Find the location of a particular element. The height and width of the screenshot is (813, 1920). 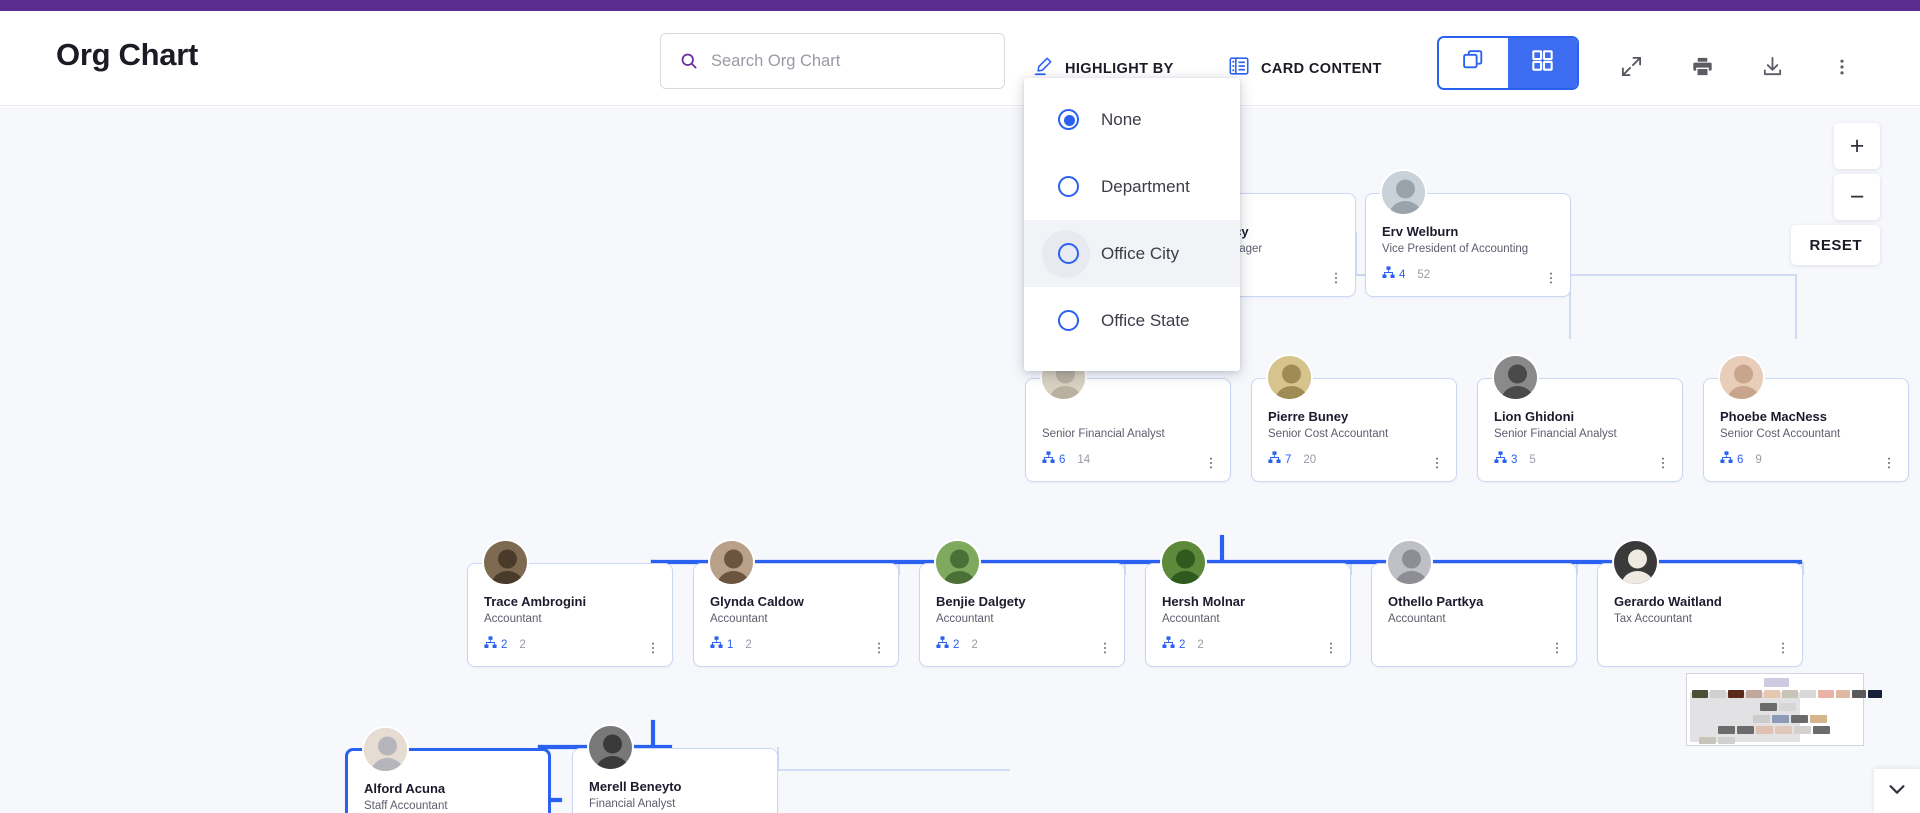

tree-view-button is located at coordinates (1473, 63).